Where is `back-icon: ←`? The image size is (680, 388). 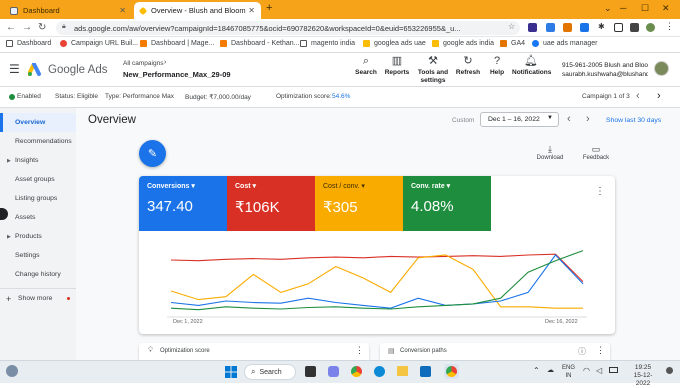
back-icon: ← is located at coordinates (11, 27).